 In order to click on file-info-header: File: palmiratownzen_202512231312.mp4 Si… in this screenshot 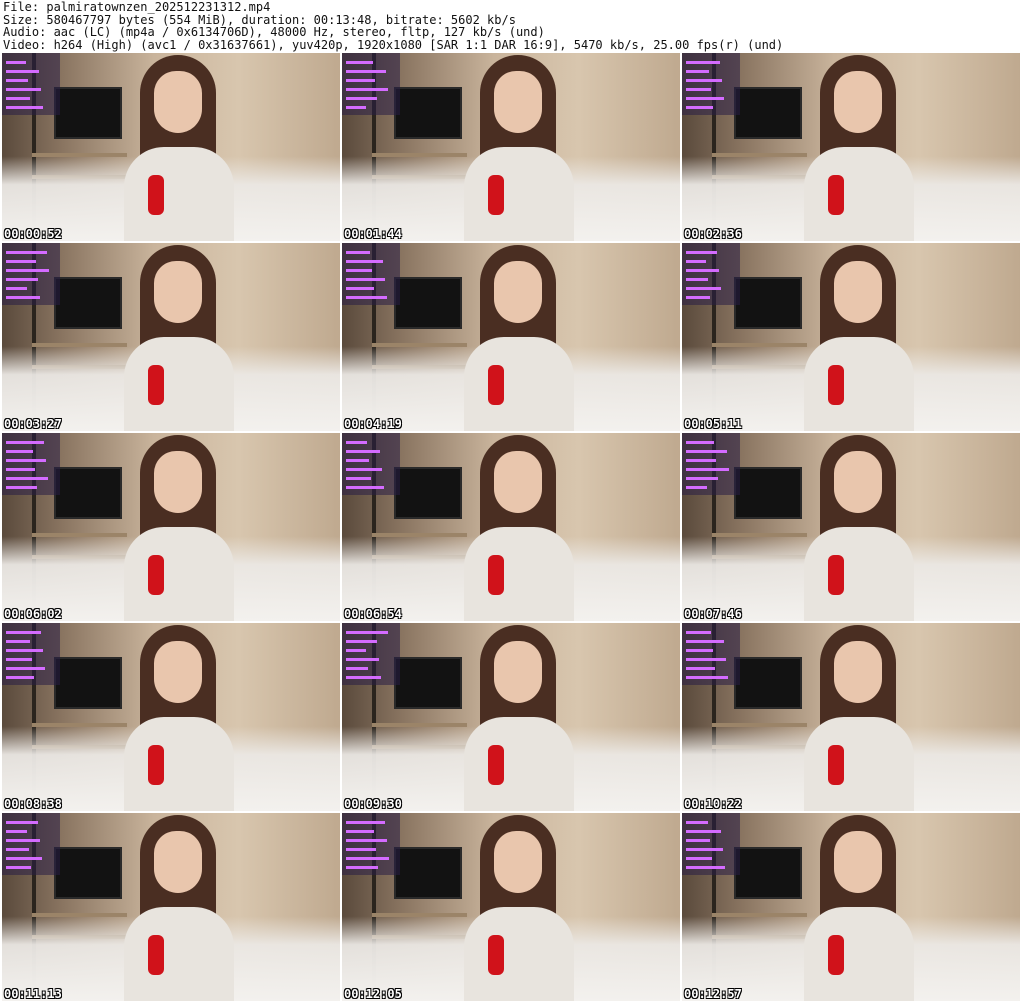, I will do `click(511, 26)`.